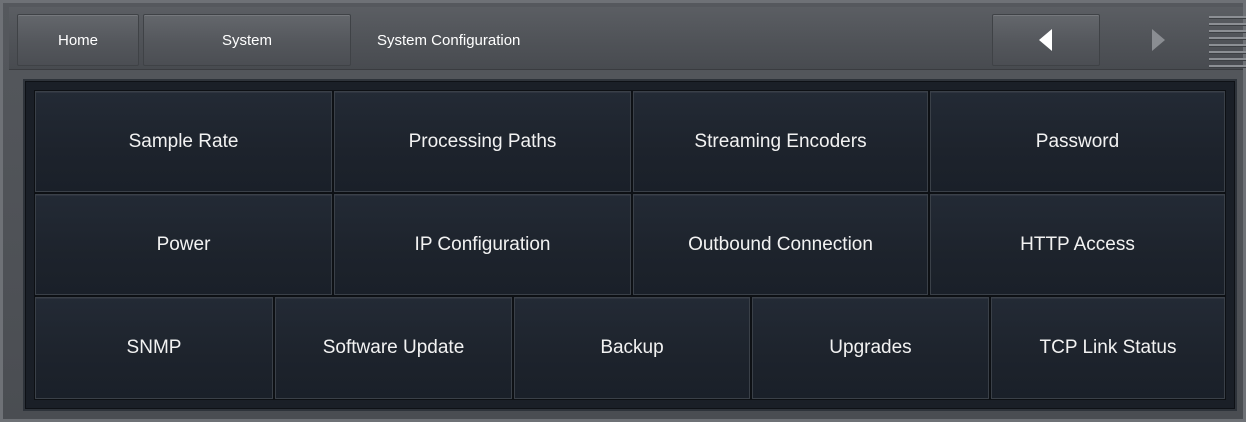  I want to click on password-label: Password, so click(1077, 141).